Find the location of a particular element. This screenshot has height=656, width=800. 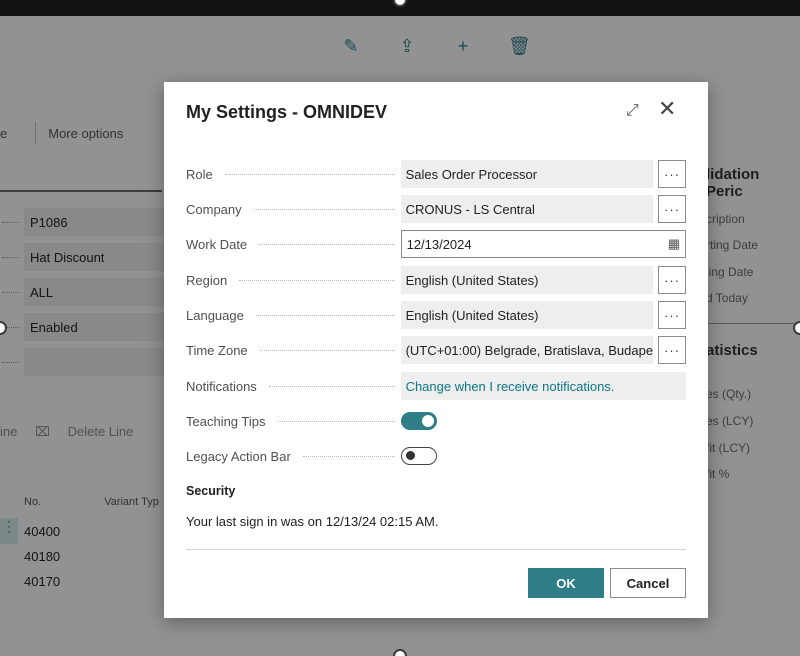

notifications-link: Change when I receive notifications. is located at coordinates (543, 386).